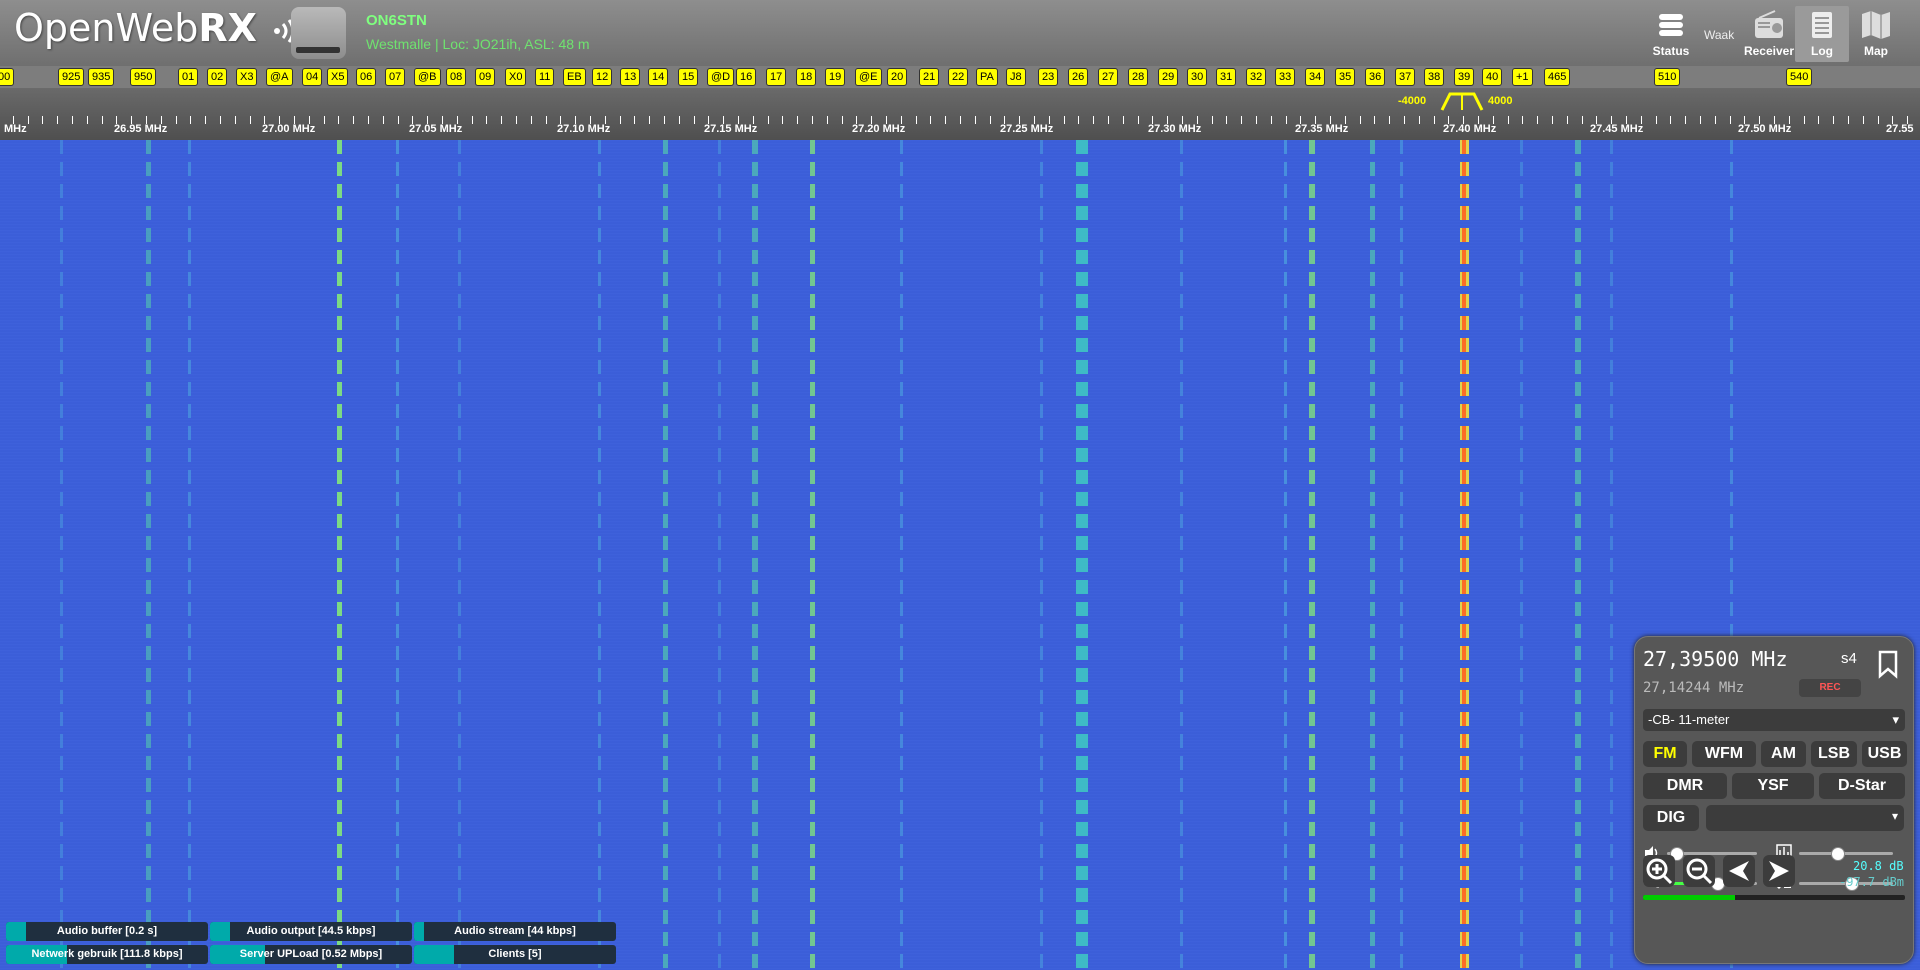 Image resolution: width=1920 pixels, height=970 pixels. I want to click on bookmark-19-tag: 19, so click(835, 77).